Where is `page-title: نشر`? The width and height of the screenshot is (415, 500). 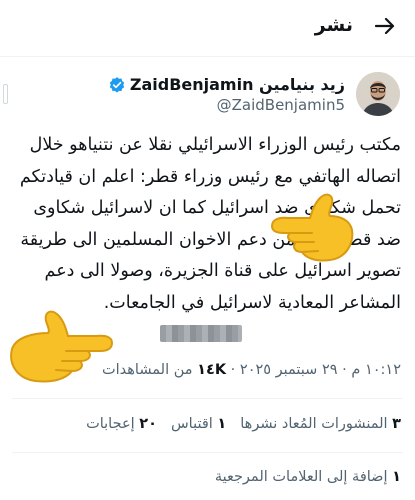 page-title: نشر is located at coordinates (333, 25).